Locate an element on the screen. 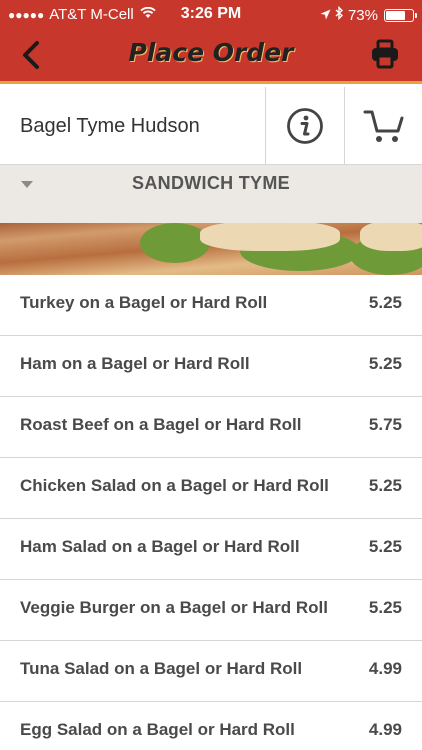 This screenshot has height=750, width=422. menu-item-name: Chicken Salad on a Bagel or Hard Roll is located at coordinates (174, 485).